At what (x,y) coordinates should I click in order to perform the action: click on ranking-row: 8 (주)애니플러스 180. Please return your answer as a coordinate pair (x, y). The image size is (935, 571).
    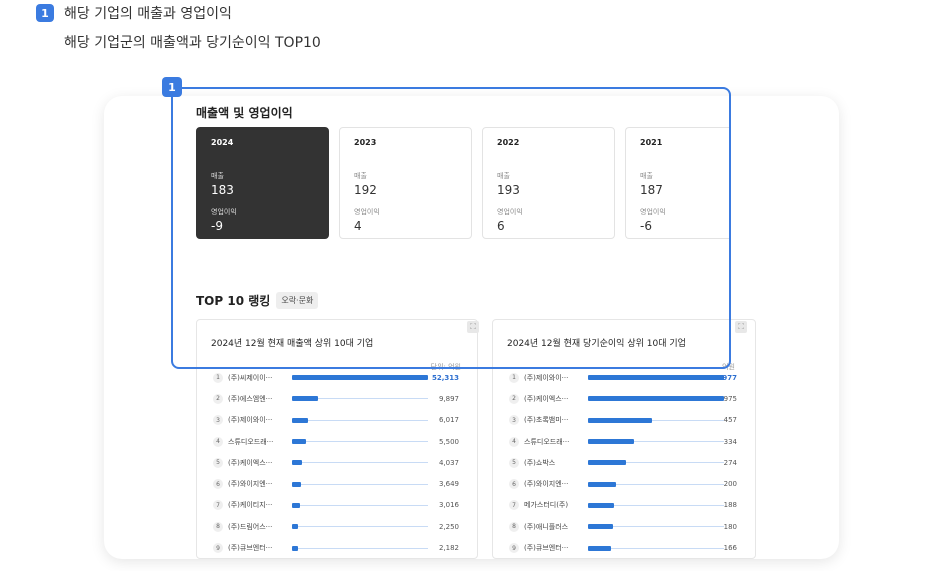
    Looking at the image, I should click on (623, 526).